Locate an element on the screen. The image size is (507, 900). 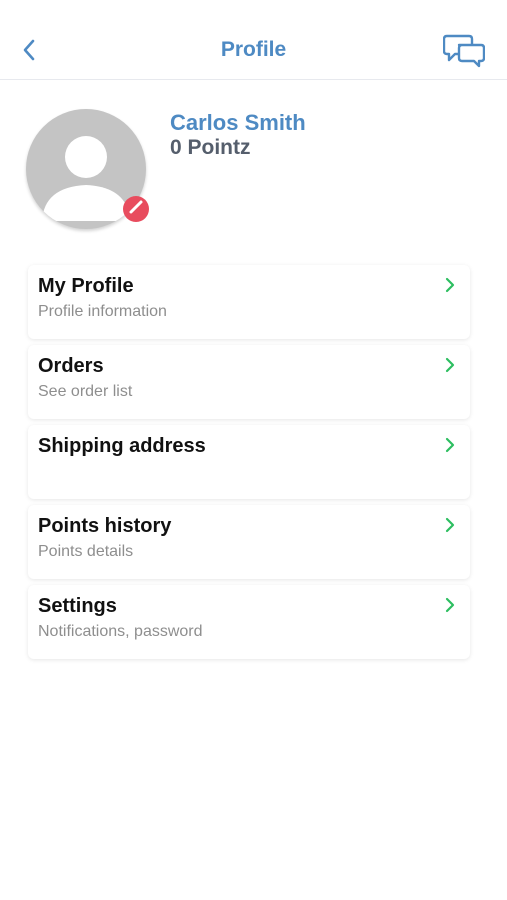
edit-avatar-button is located at coordinates (136, 209).